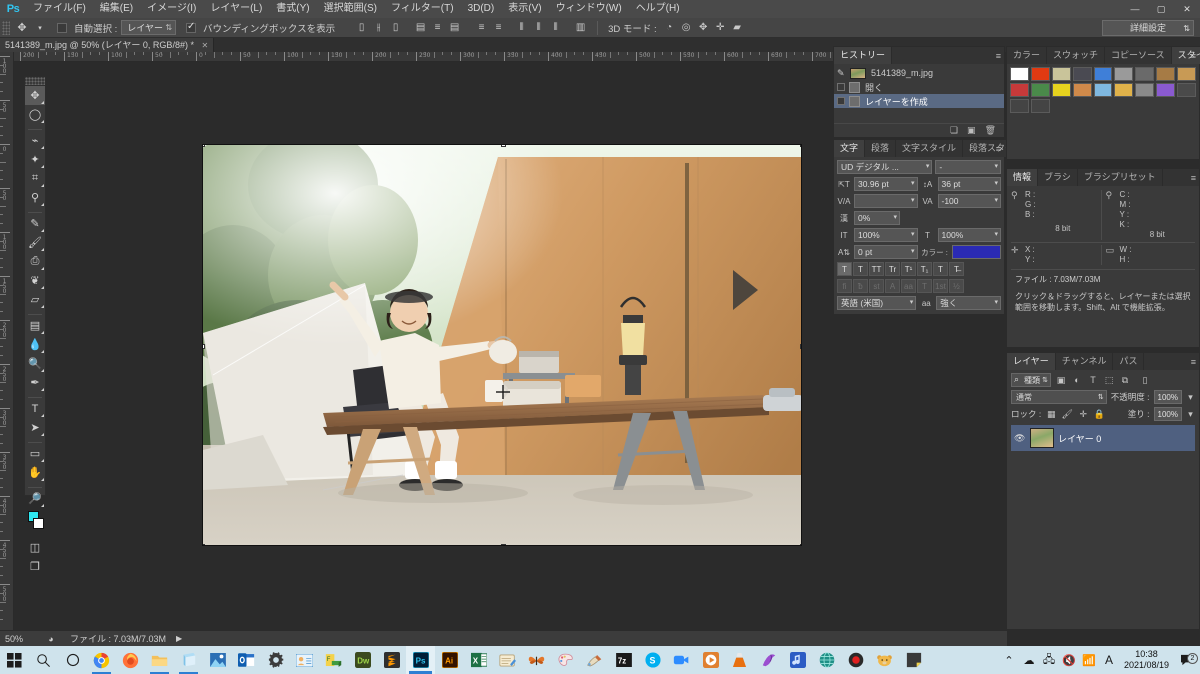 The height and width of the screenshot is (674, 1200). Describe the element at coordinates (844, 286) in the screenshot. I see `opentype-button-0: fi` at that location.